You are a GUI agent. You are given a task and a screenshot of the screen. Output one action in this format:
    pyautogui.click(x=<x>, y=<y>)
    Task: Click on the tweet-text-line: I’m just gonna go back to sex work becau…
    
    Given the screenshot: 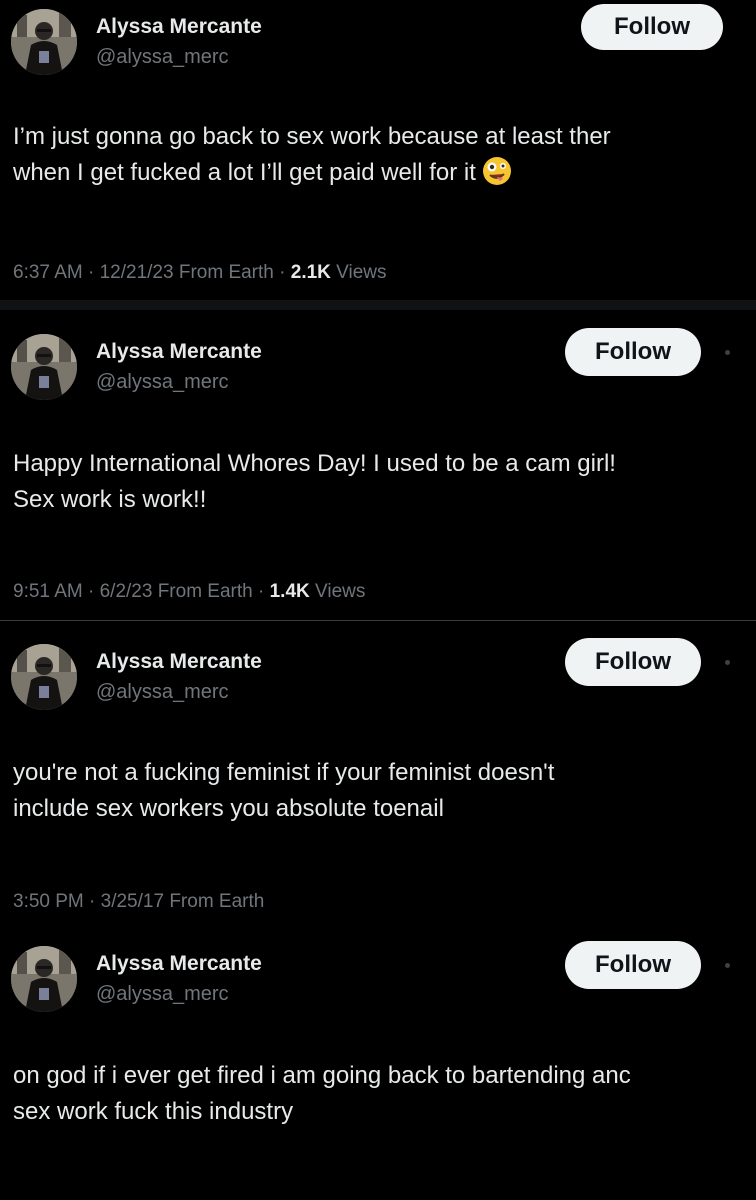 What is the action you would take?
    pyautogui.click(x=312, y=136)
    